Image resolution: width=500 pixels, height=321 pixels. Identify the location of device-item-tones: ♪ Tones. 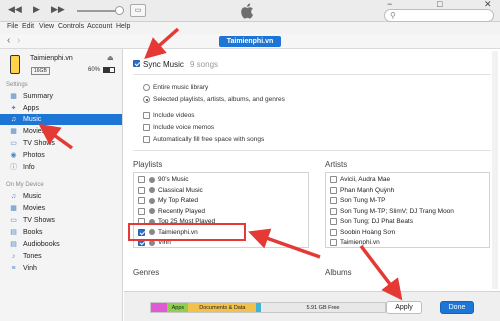
(61, 256).